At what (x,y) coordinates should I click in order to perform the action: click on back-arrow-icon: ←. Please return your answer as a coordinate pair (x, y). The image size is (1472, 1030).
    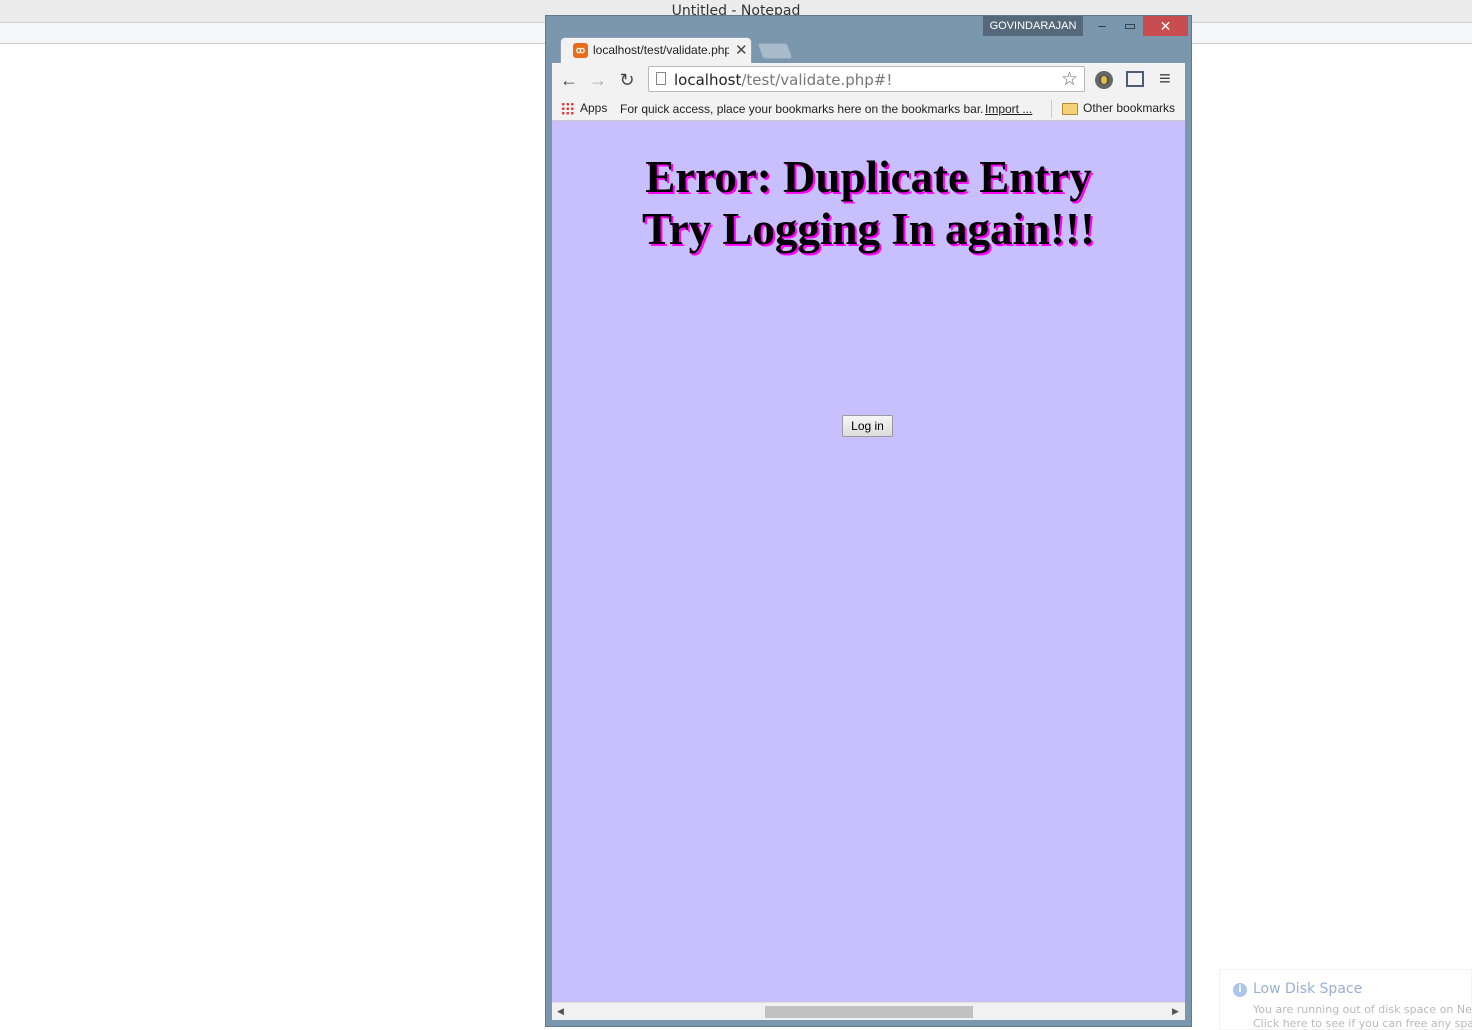
    Looking at the image, I should click on (569, 80).